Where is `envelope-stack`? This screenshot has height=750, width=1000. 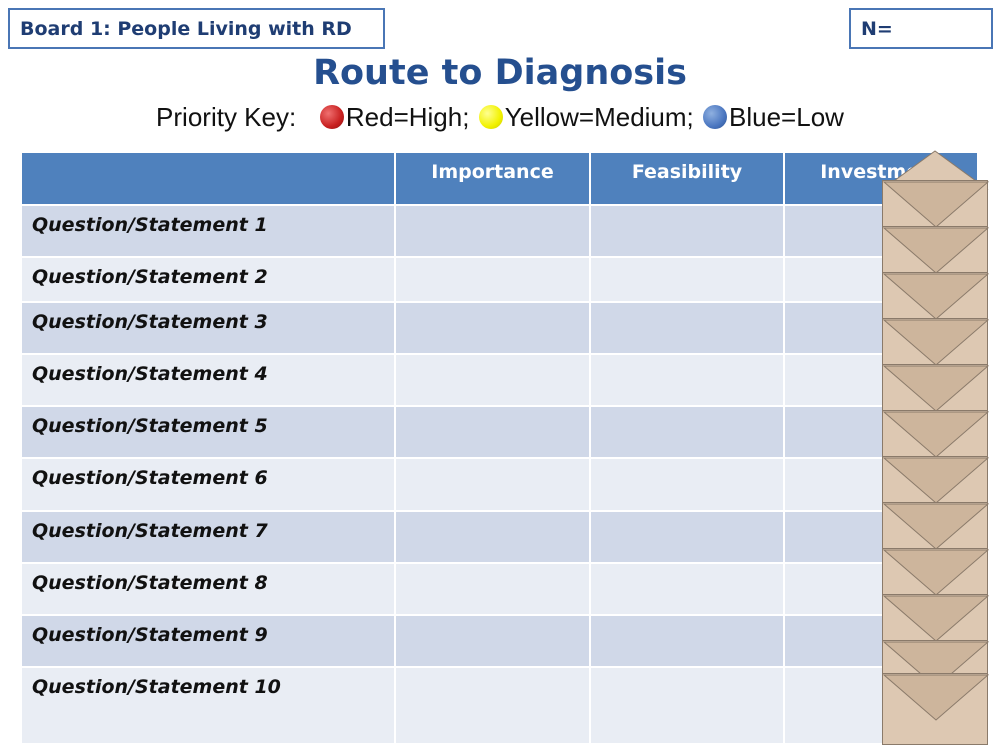 envelope-stack is located at coordinates (935, 447).